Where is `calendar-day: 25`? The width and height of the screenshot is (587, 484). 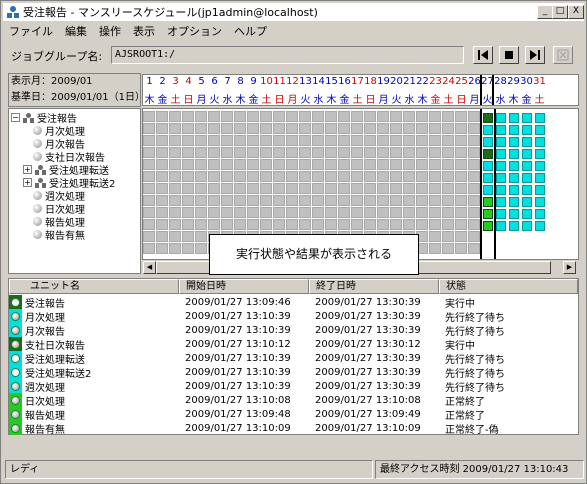
calendar-day: 25 is located at coordinates (461, 81).